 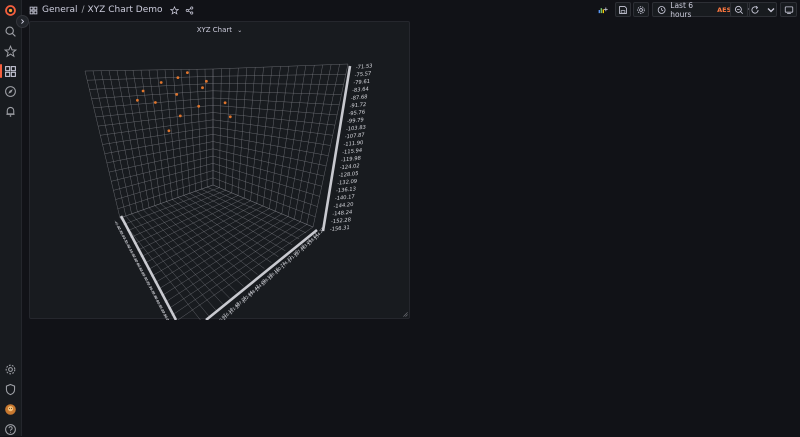 I want to click on sidebar-active-indicator, so click(x=1, y=71).